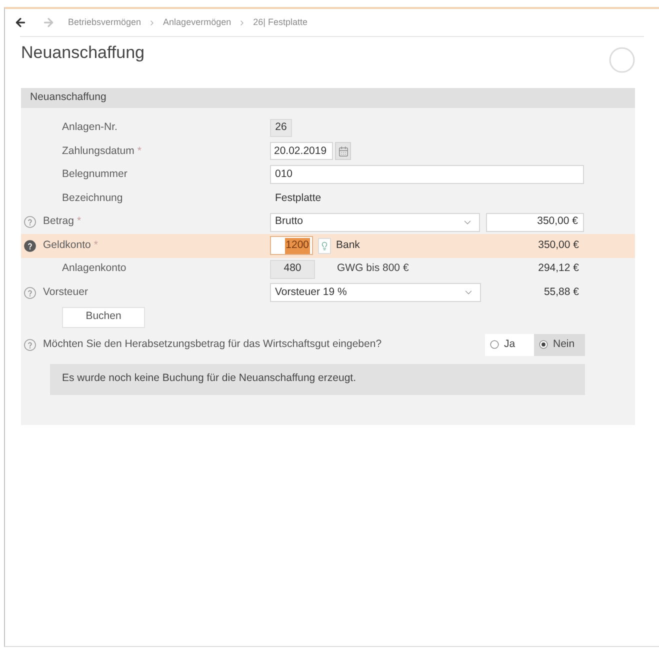 Image resolution: width=659 pixels, height=651 pixels. Describe the element at coordinates (559, 268) in the screenshot. I see `amount-value: 294,12 €` at that location.